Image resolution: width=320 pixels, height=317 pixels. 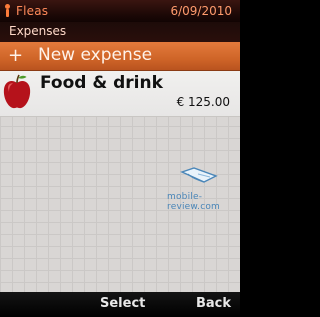 What do you see at coordinates (17, 91) in the screenshot?
I see `apple-icon` at bounding box center [17, 91].